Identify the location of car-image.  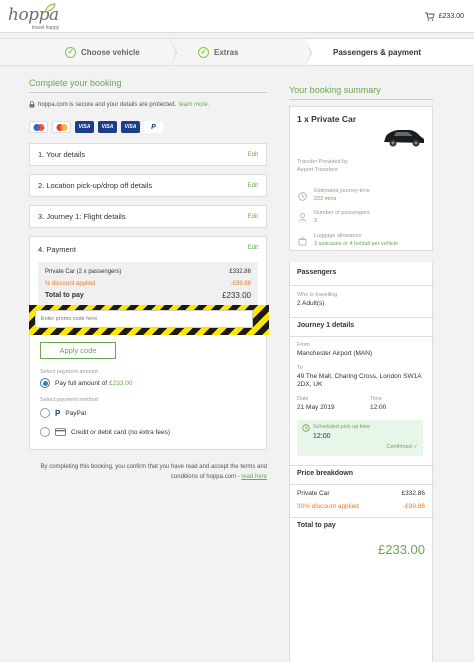
(404, 138).